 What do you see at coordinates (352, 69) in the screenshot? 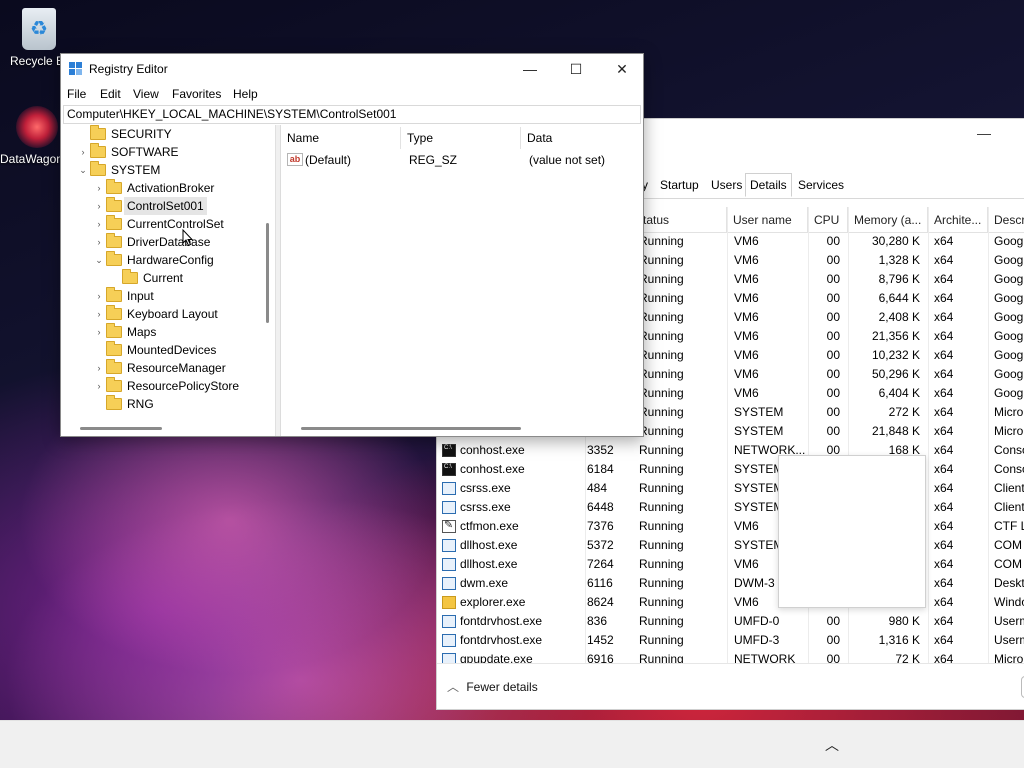
I see `registry-editor-titlebar: Registry Editor — ☐ ✕` at bounding box center [352, 69].